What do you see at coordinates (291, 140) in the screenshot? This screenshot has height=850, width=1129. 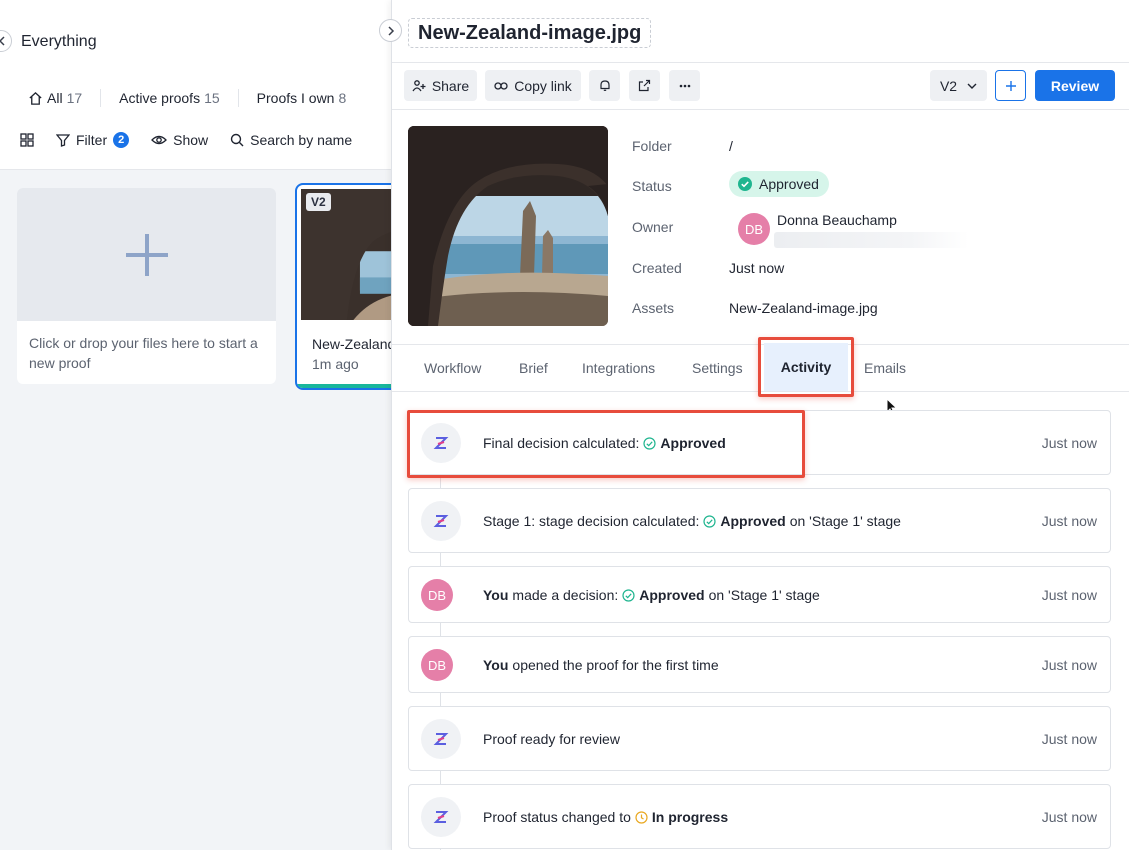 I see `search-input: Search by name` at bounding box center [291, 140].